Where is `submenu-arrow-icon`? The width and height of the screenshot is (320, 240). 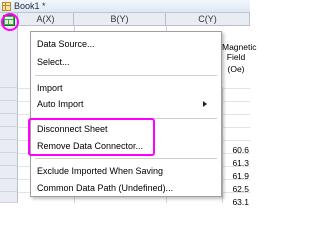
submenu-arrow-icon is located at coordinates (205, 104).